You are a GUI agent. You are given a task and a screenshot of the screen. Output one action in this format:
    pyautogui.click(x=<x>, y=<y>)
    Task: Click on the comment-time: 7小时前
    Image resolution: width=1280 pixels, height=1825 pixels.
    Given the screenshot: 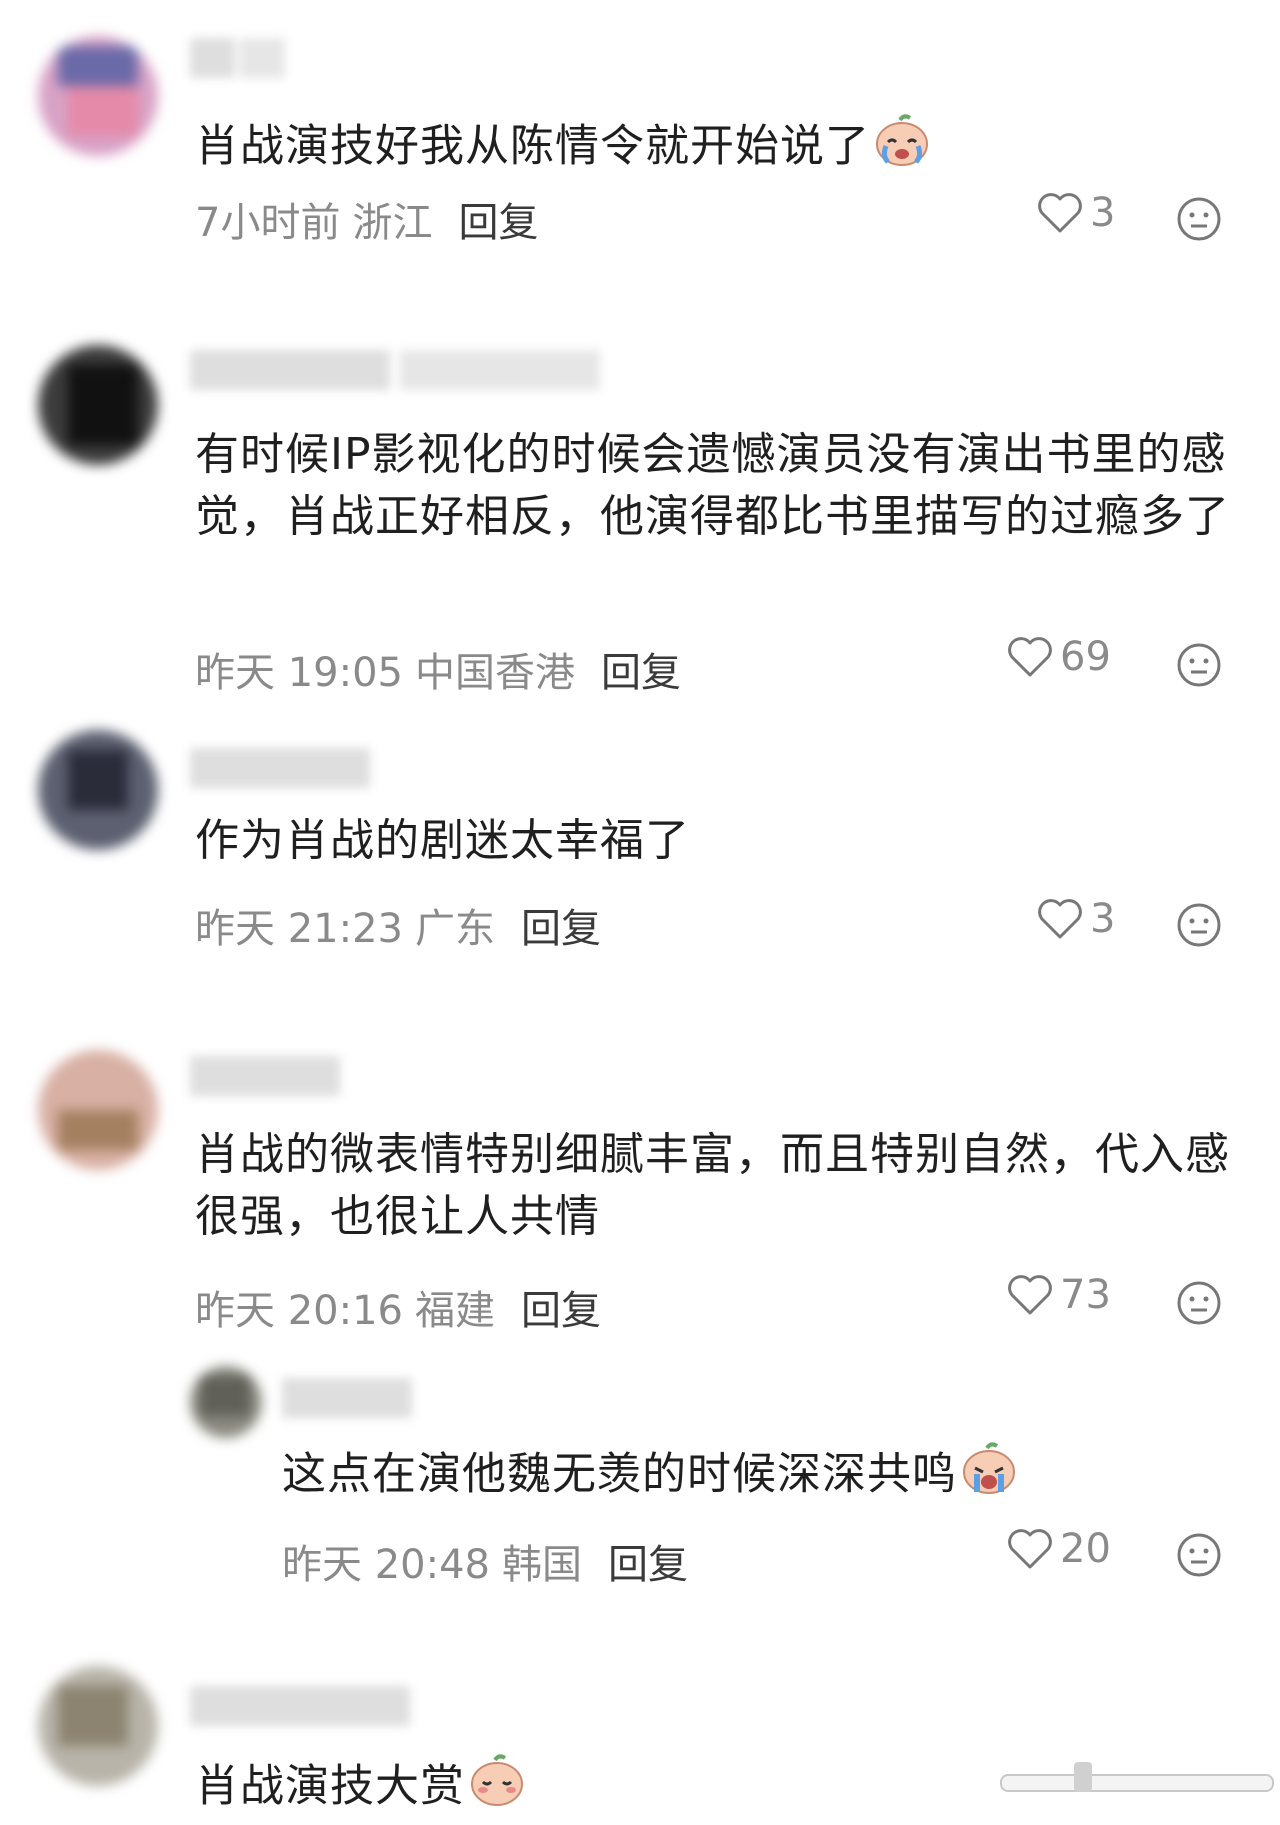 What is the action you would take?
    pyautogui.click(x=268, y=223)
    